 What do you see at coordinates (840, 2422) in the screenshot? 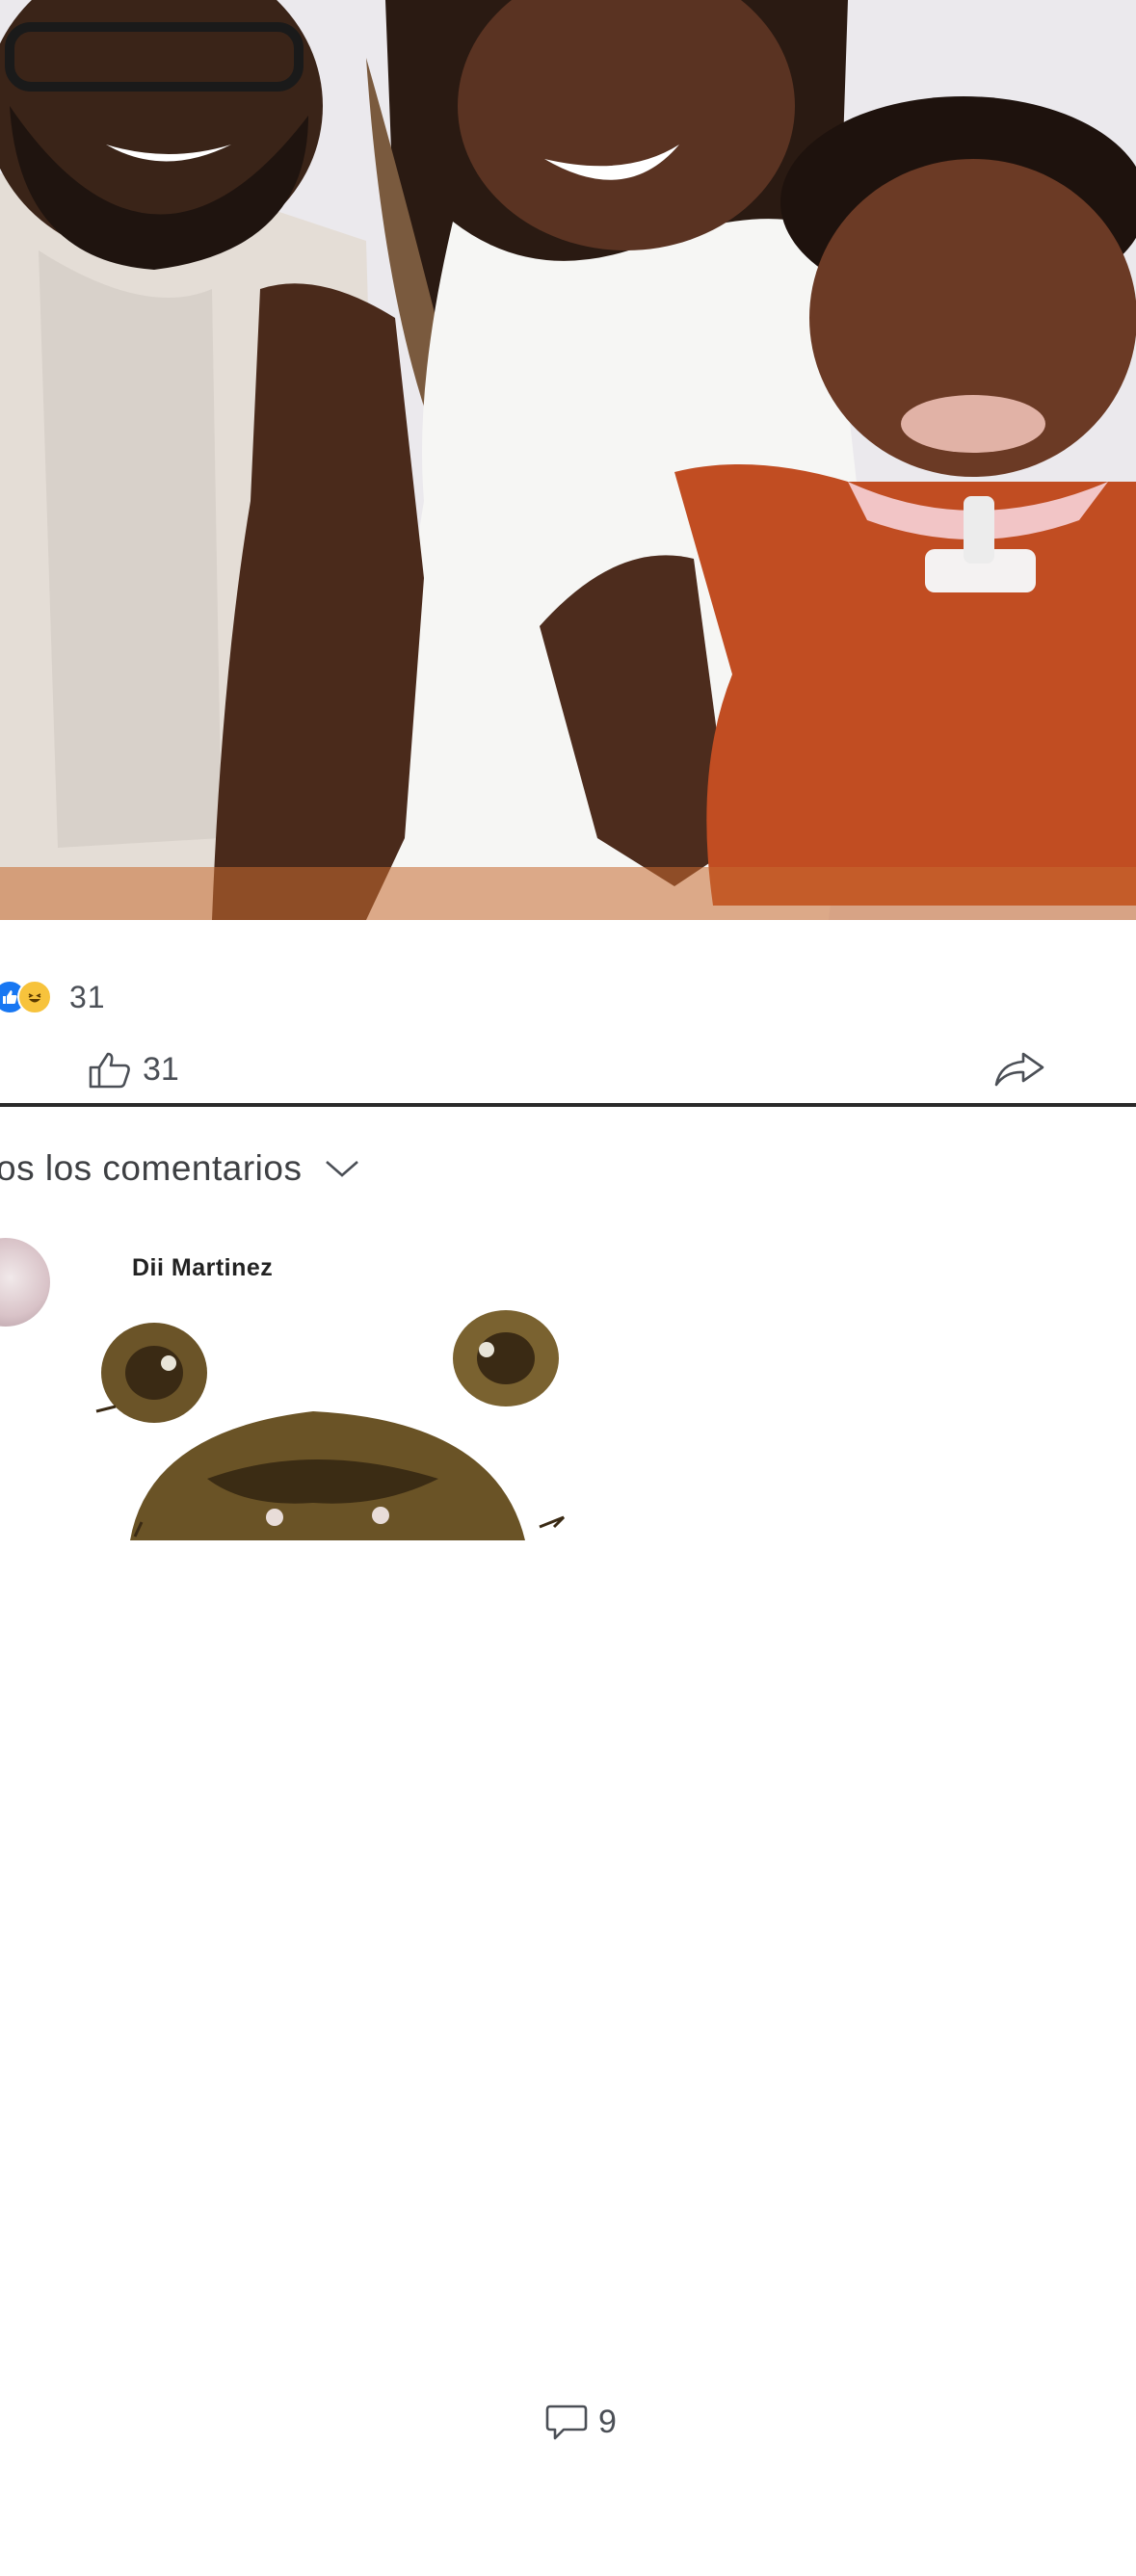
I see `comment-button: 9` at bounding box center [840, 2422].